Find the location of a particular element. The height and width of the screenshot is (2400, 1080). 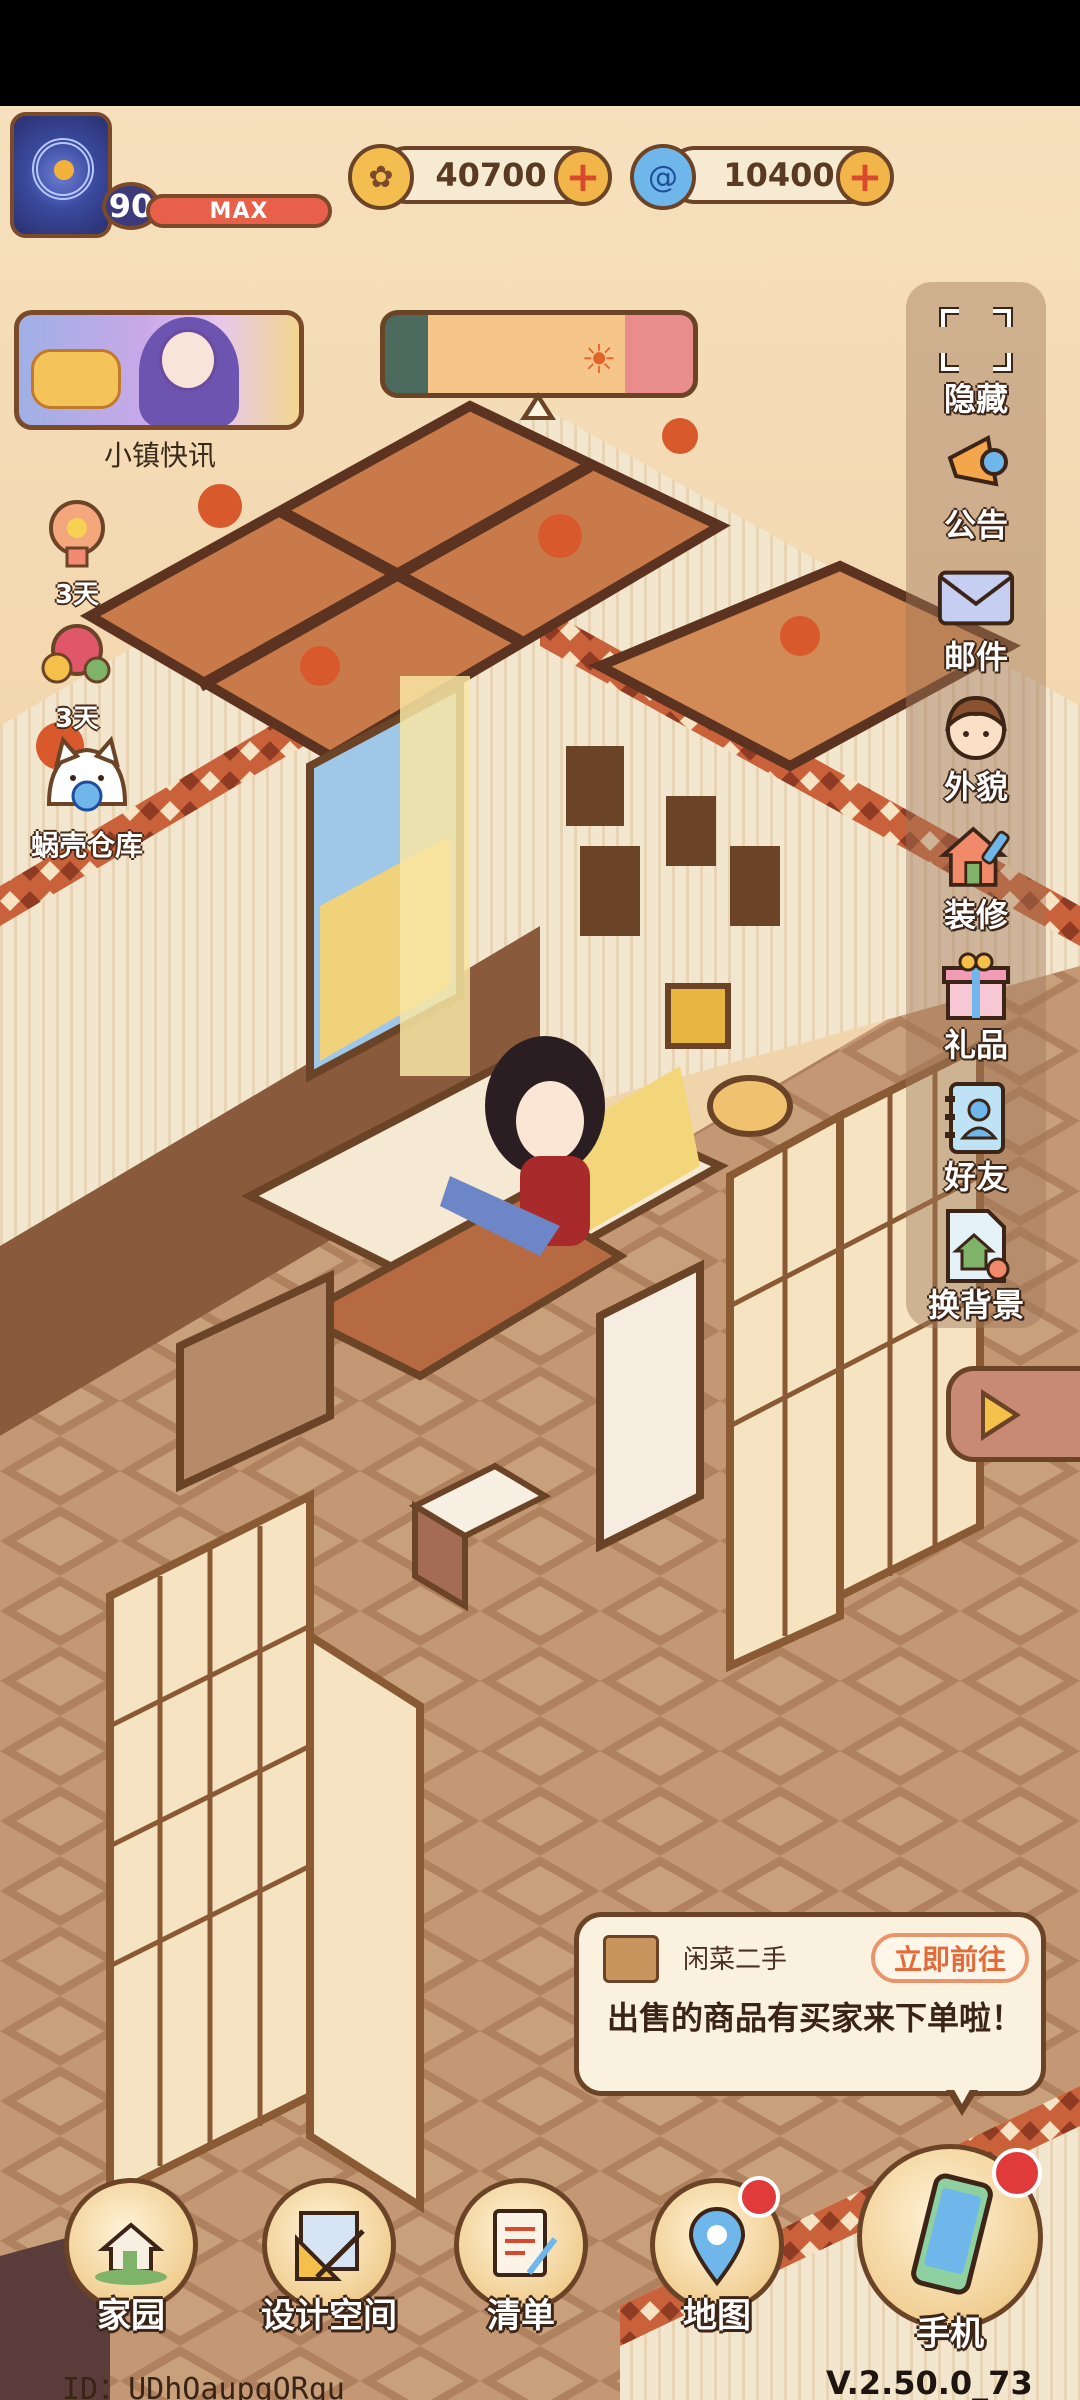

event-timer-2: 3天 is located at coordinates (77, 676).